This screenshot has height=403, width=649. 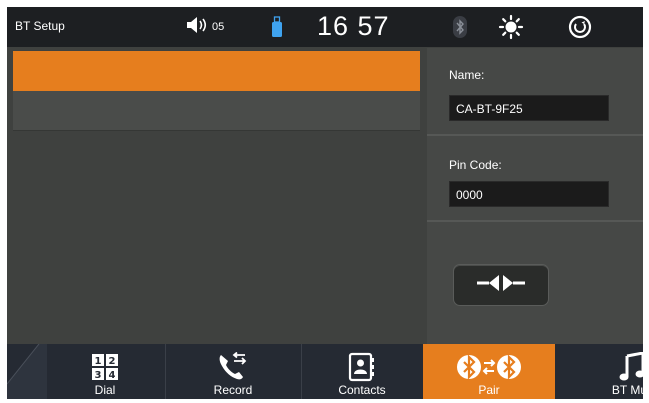 I want to click on nav-label: Pair, so click(x=489, y=390).